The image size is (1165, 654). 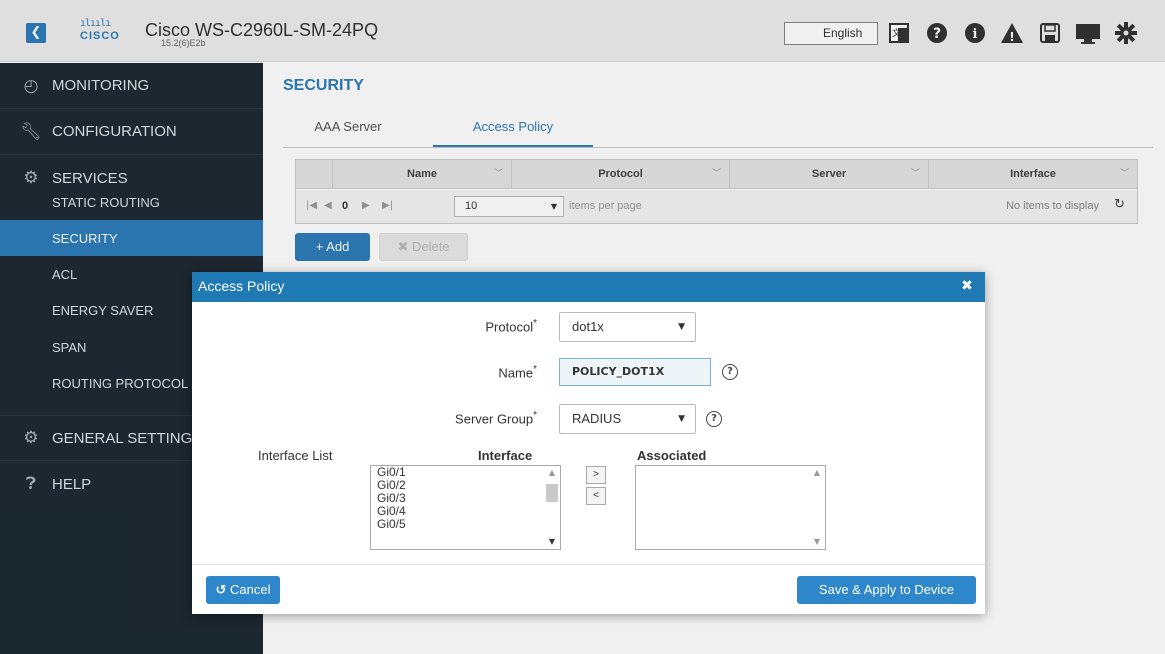 I want to click on server-group-select: RADIUS ▼, so click(x=627, y=419).